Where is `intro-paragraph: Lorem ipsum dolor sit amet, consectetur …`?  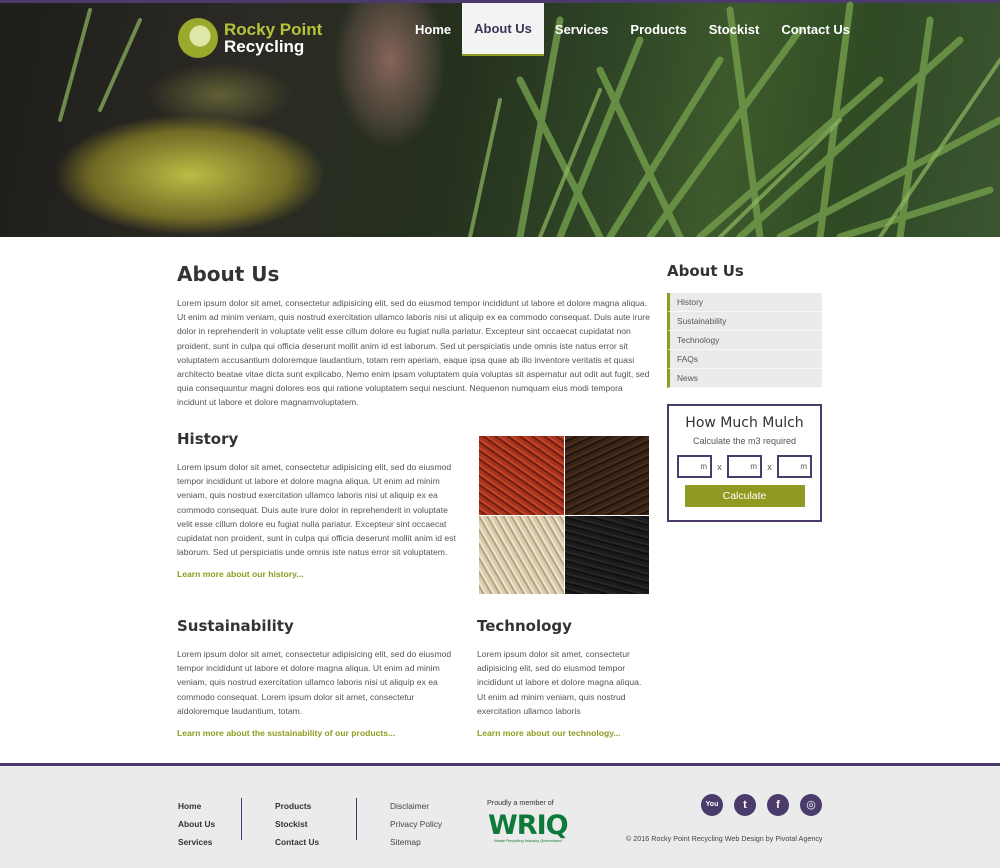 intro-paragraph: Lorem ipsum dolor sit amet, consectetur … is located at coordinates (413, 353).